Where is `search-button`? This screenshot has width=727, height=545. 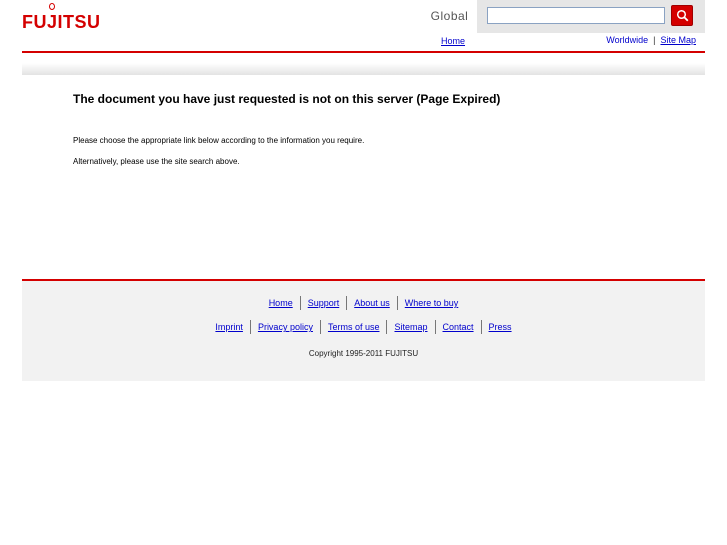 search-button is located at coordinates (682, 15).